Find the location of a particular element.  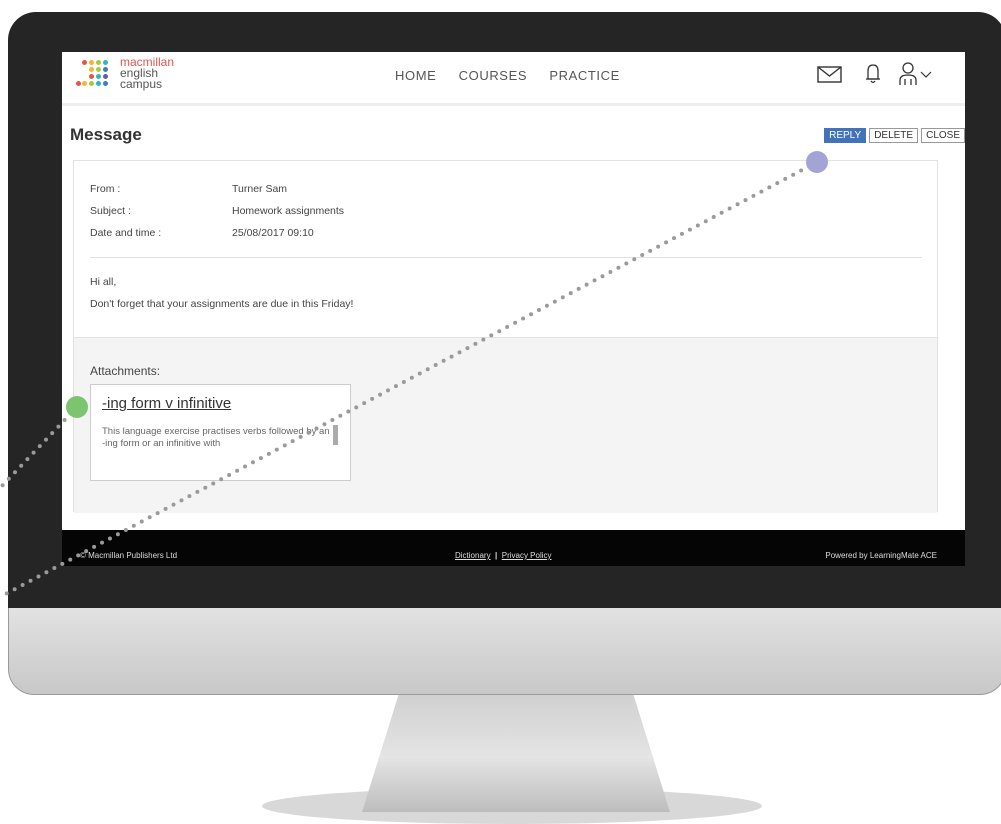

callout-line-attachment is located at coordinates (39, 447).